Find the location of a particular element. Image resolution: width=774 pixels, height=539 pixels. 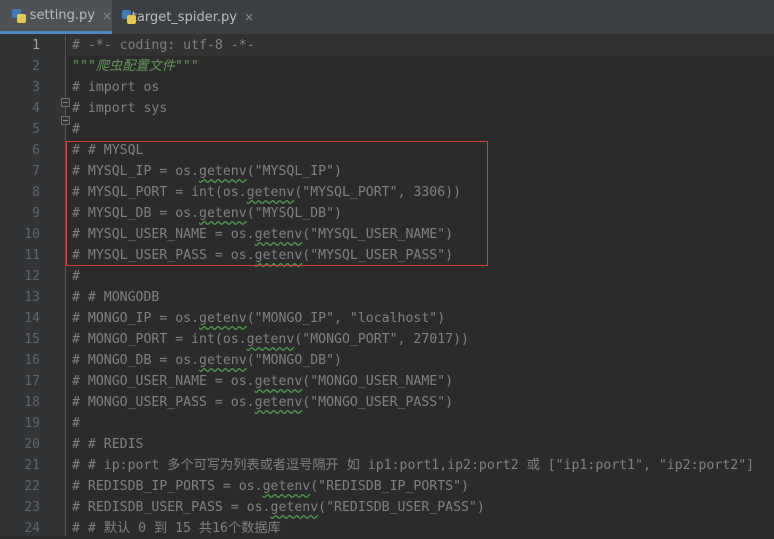

line-number: 22 is located at coordinates (32, 486).